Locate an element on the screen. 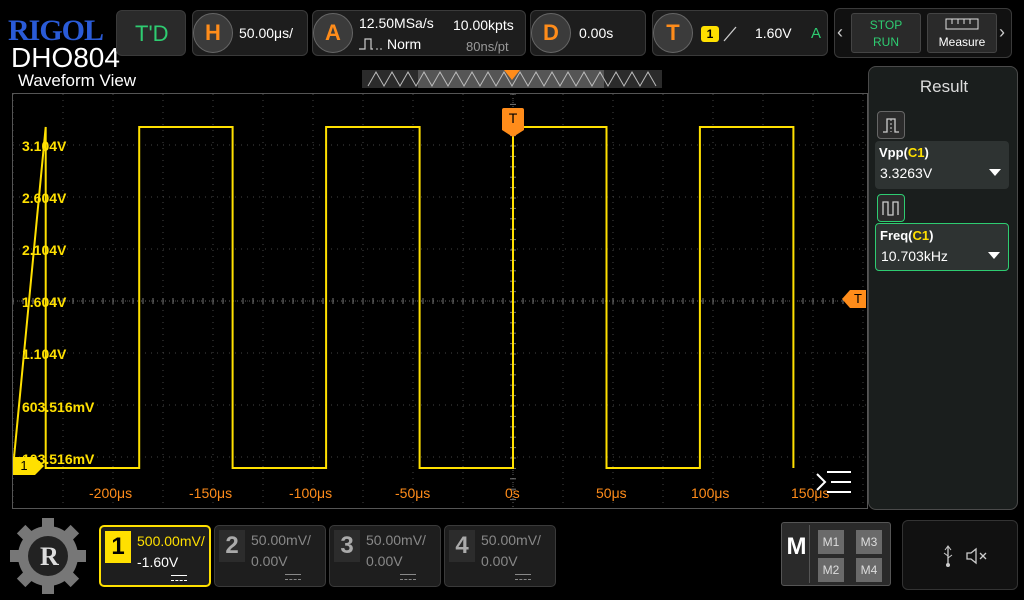 The height and width of the screenshot is (600, 1024). sample-rate: 12.50MSa/s is located at coordinates (396, 23).